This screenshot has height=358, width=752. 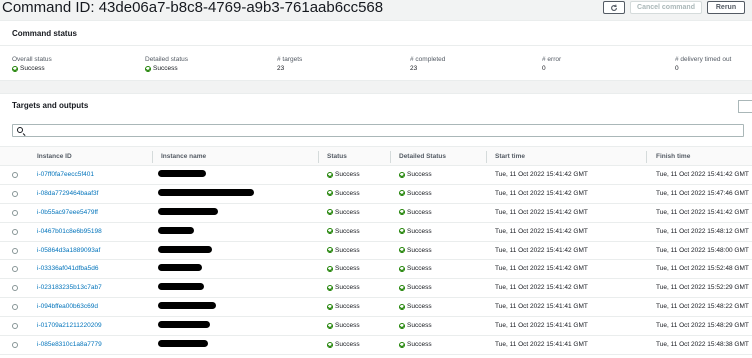 I want to click on search-box, so click(x=378, y=130).